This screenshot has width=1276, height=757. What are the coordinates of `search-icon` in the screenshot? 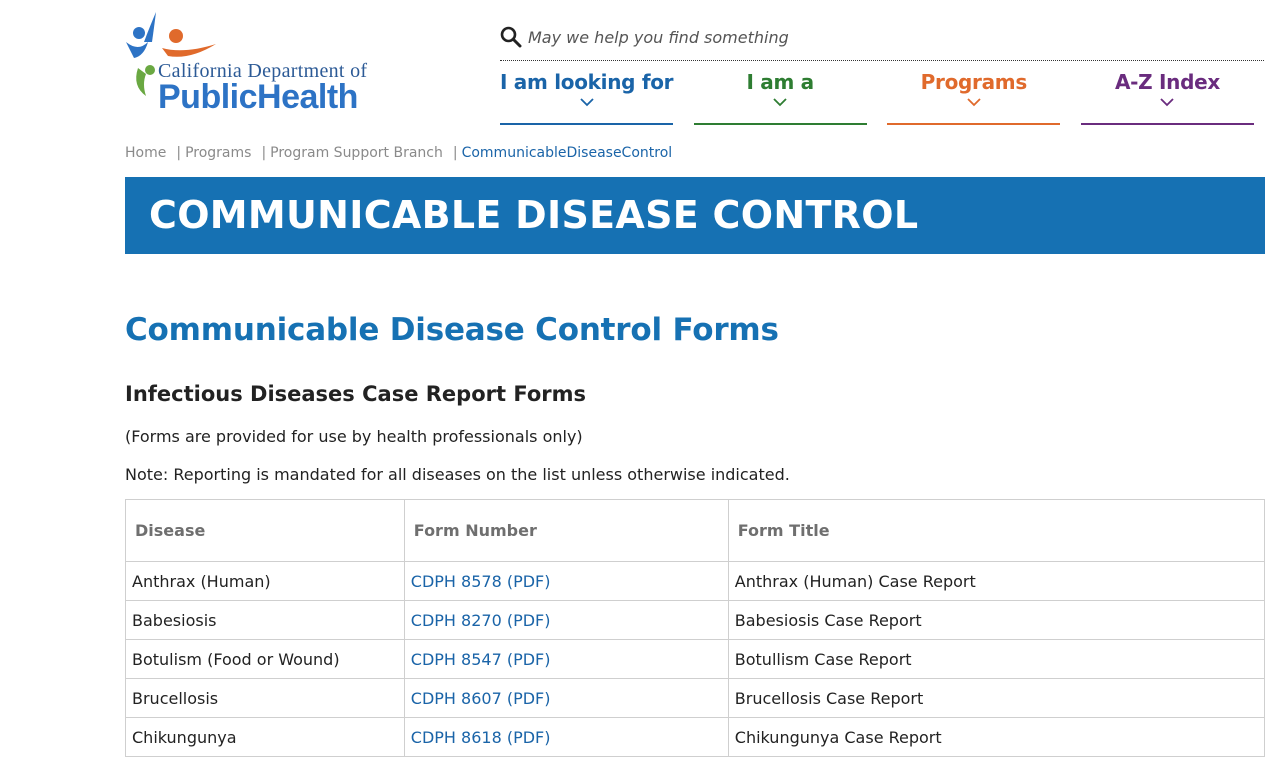 It's located at (511, 37).